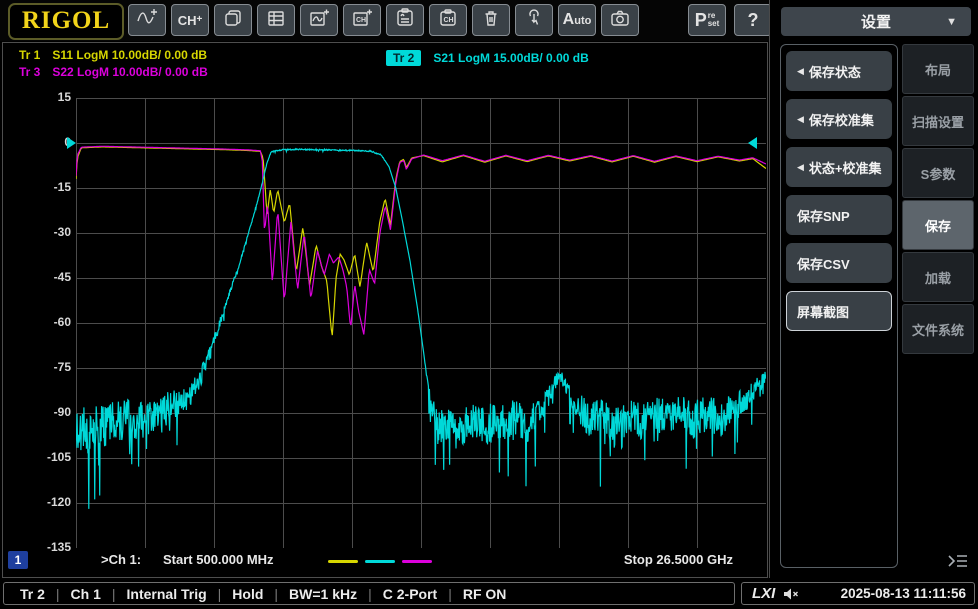 This screenshot has width=978, height=609. I want to click on window-layout-button, so click(233, 20).